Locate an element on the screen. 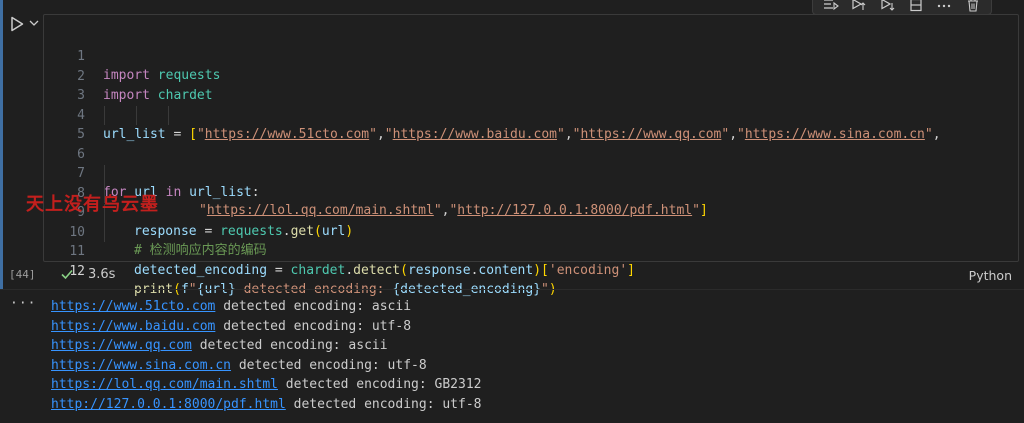  variable: detected_encoding is located at coordinates (201, 270).